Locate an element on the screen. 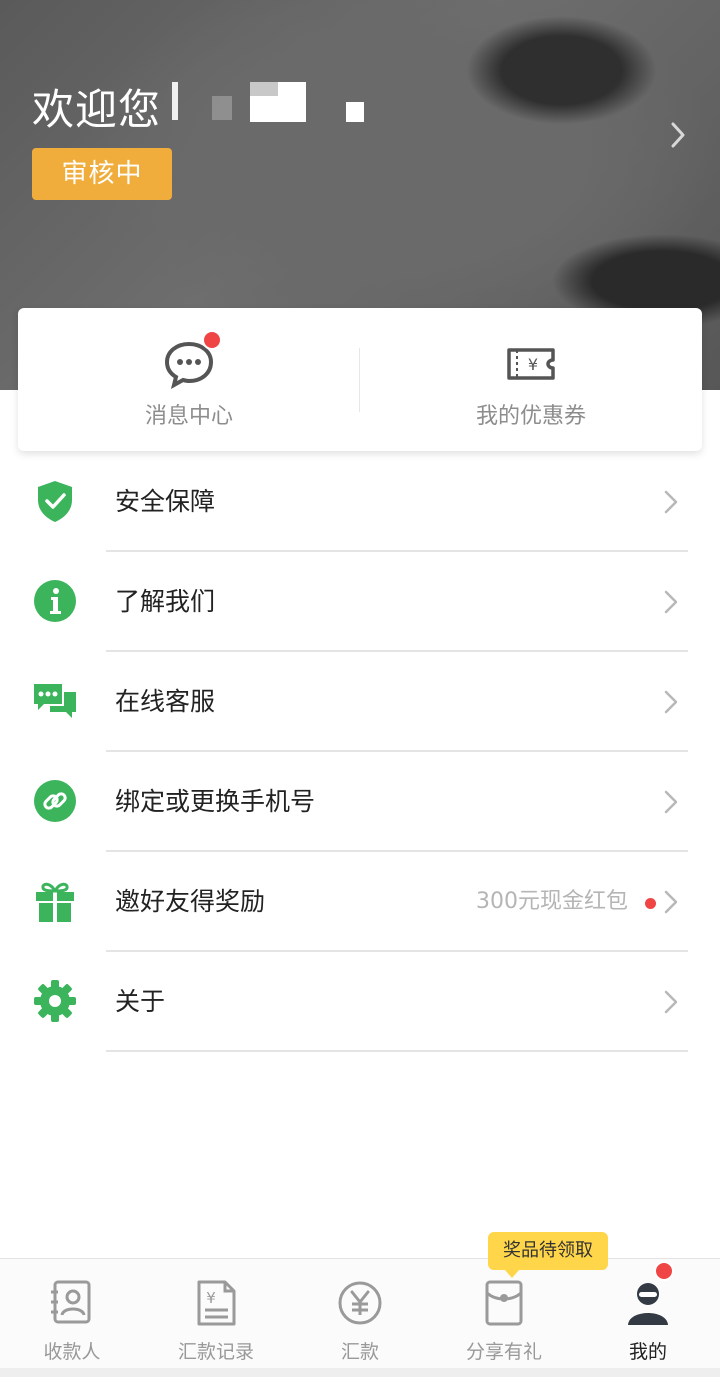 Image resolution: width=720 pixels, height=1377 pixels. menu-item-bind-phone: 绑定或更换手机号 is located at coordinates (360, 802).